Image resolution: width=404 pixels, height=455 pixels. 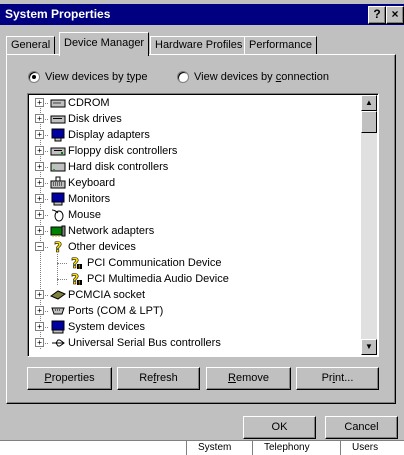 I want to click on tree-scrollbar: ▲ ▼, so click(x=369, y=225).